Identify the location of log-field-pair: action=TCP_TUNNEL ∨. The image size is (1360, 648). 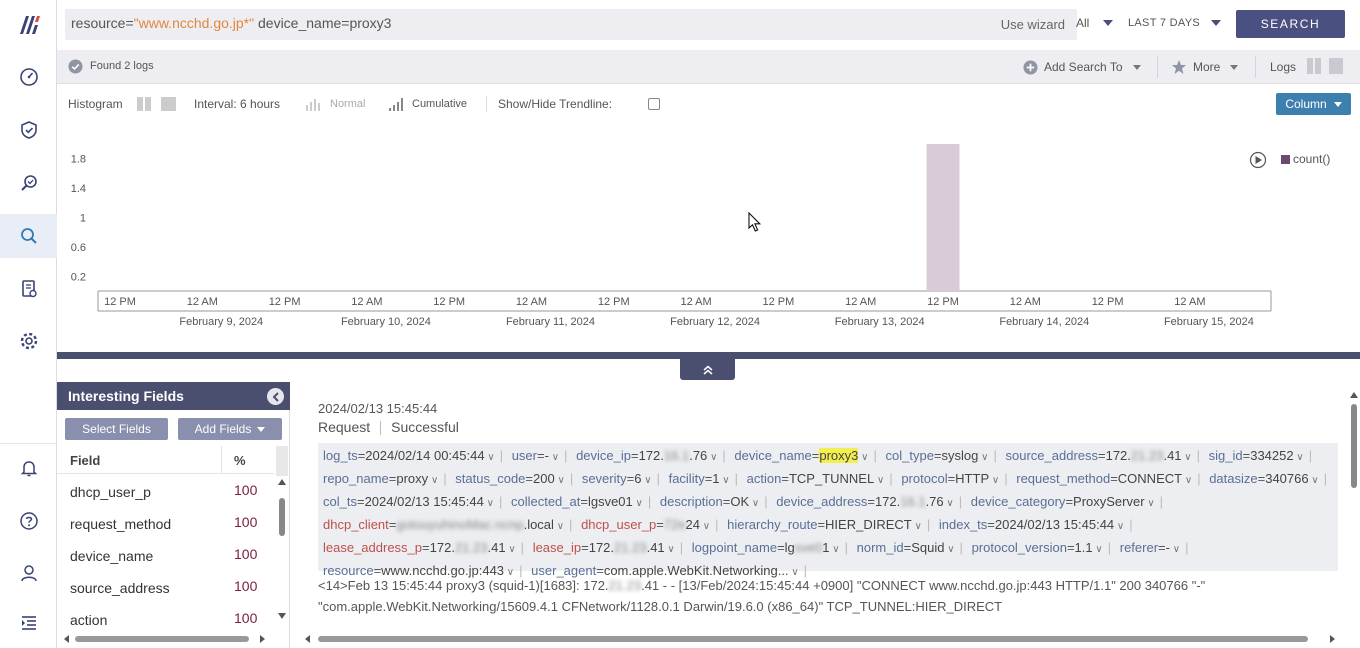
(816, 478).